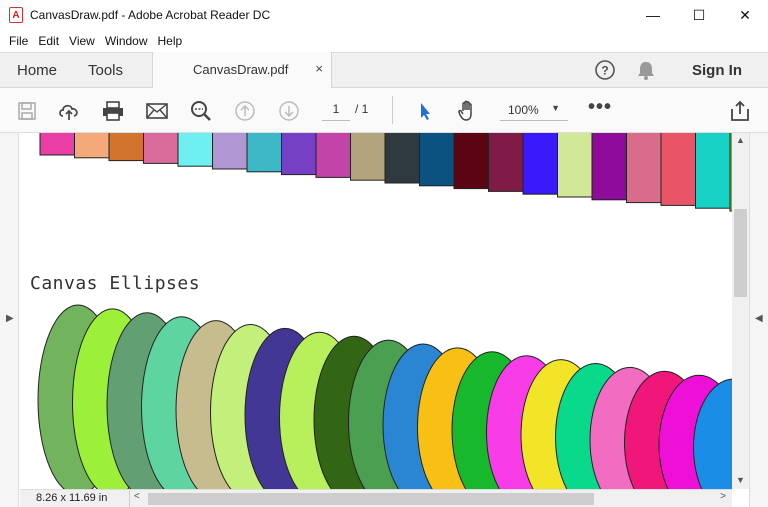 The image size is (768, 507). What do you see at coordinates (600, 107) in the screenshot?
I see `more-icon: •••` at bounding box center [600, 107].